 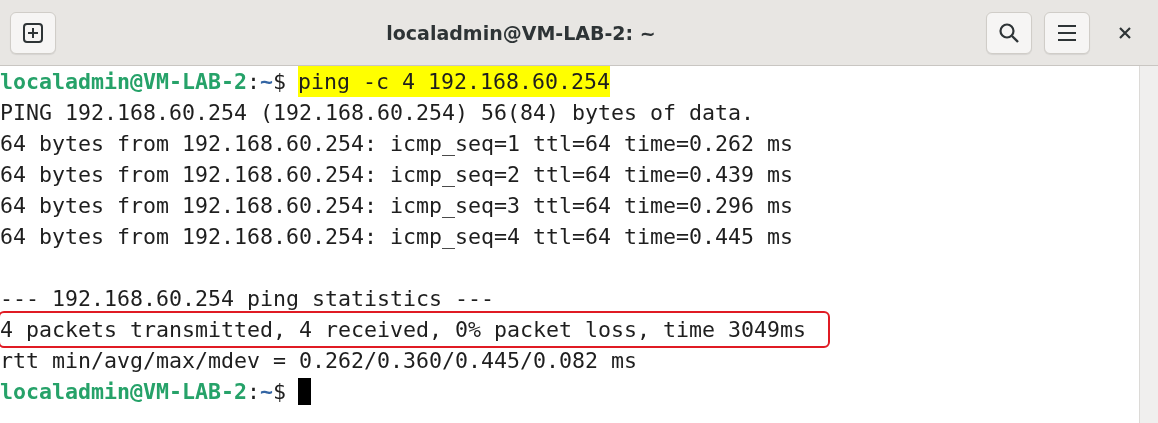 What do you see at coordinates (247, 299) in the screenshot?
I see `output-line: --- 192.168.60.254 ping statistics ---` at bounding box center [247, 299].